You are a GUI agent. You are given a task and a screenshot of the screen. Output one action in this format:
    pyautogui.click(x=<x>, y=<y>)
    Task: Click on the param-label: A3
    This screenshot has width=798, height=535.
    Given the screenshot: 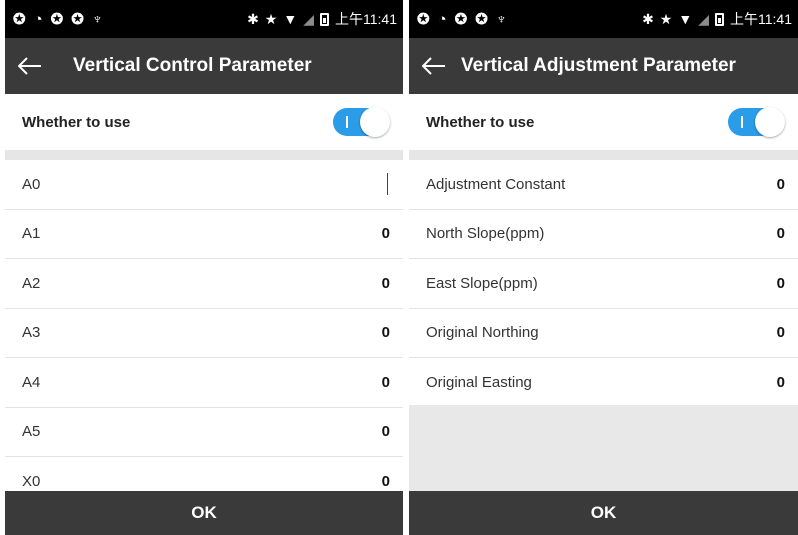 What is the action you would take?
    pyautogui.click(x=31, y=333)
    